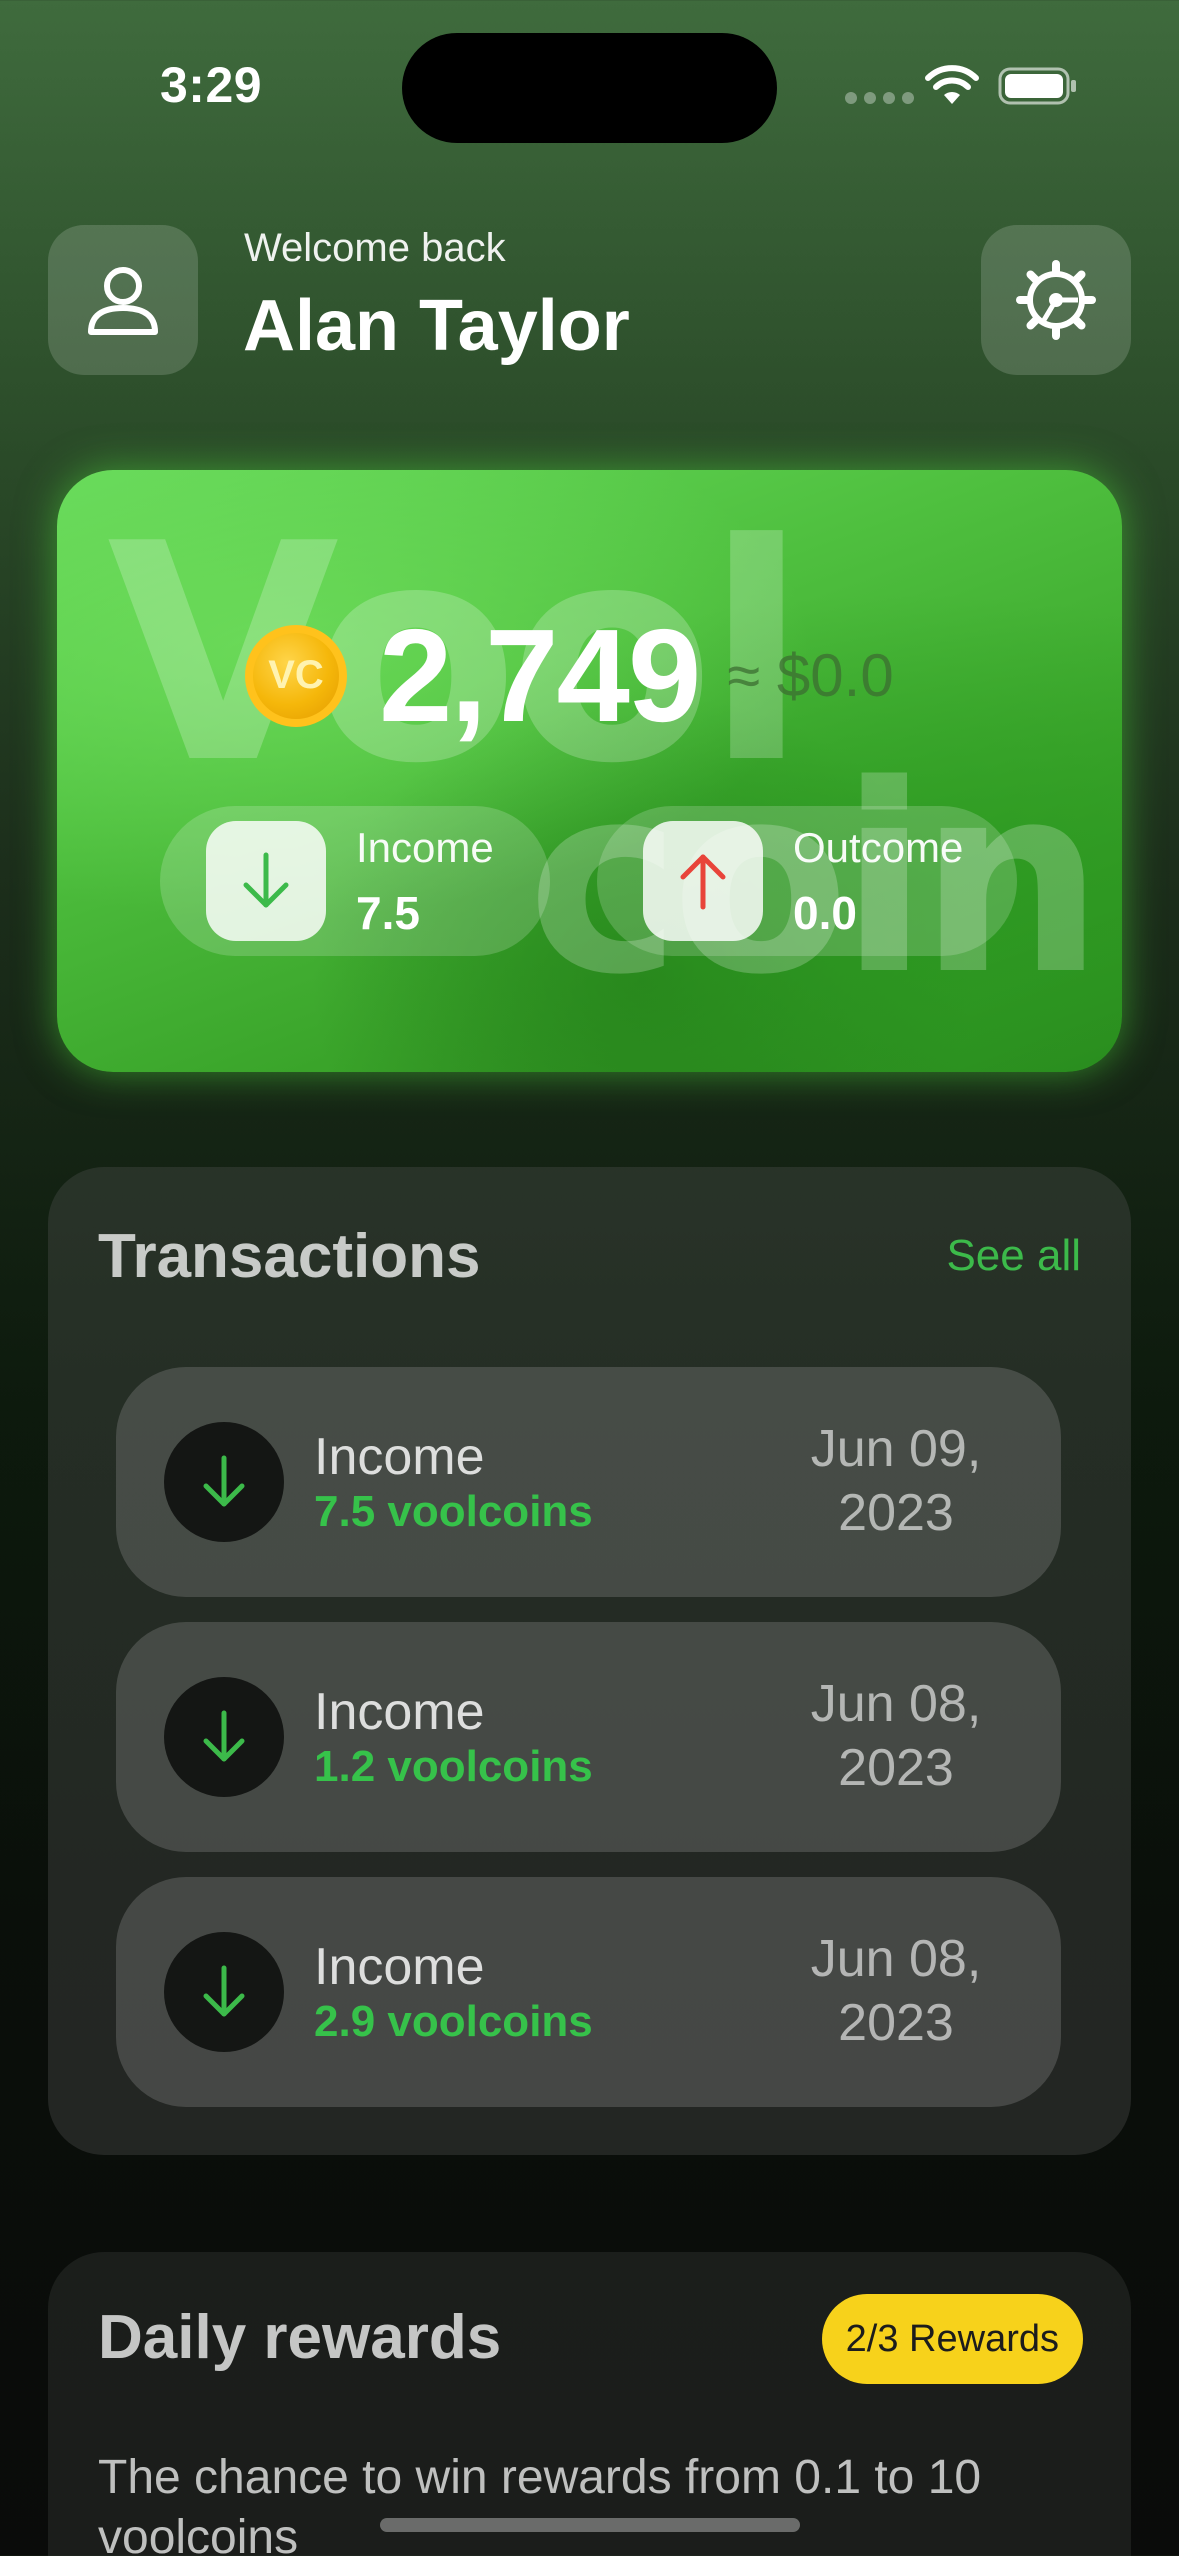 The width and height of the screenshot is (1179, 2556). What do you see at coordinates (807, 881) in the screenshot?
I see `outcome-stat: Outcome 0.0` at bounding box center [807, 881].